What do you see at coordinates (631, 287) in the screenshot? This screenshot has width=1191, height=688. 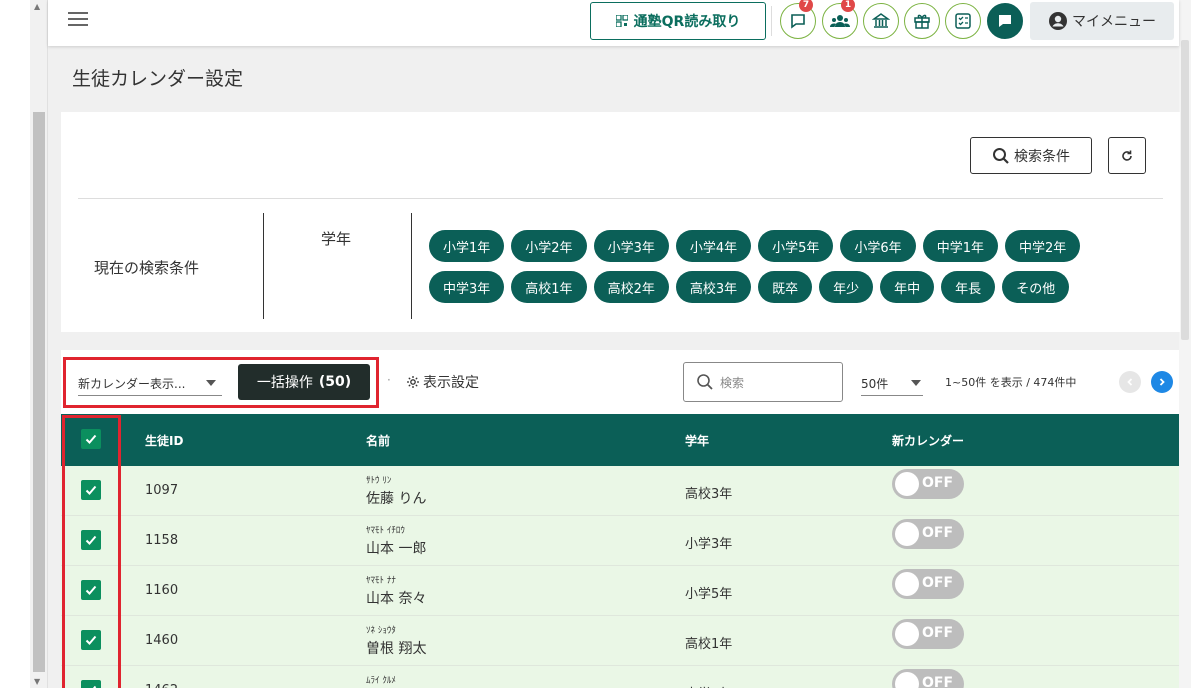 I see `grade-chip: 高校2年` at bounding box center [631, 287].